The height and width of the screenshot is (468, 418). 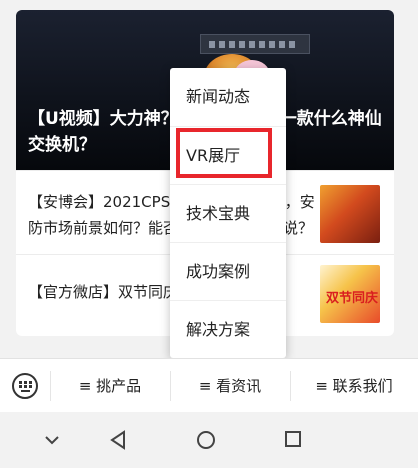 I want to click on recents-square-icon, so click(x=293, y=439).